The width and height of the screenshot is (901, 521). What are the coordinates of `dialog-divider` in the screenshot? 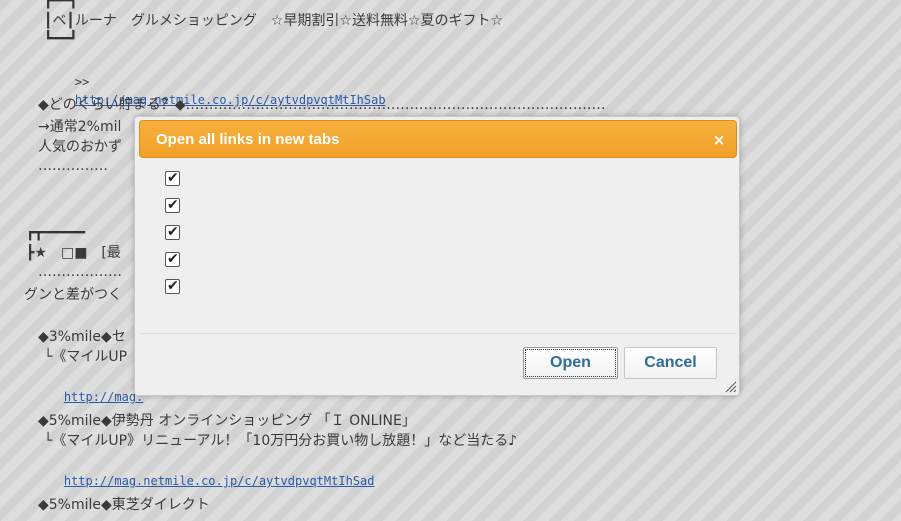 It's located at (438, 333).